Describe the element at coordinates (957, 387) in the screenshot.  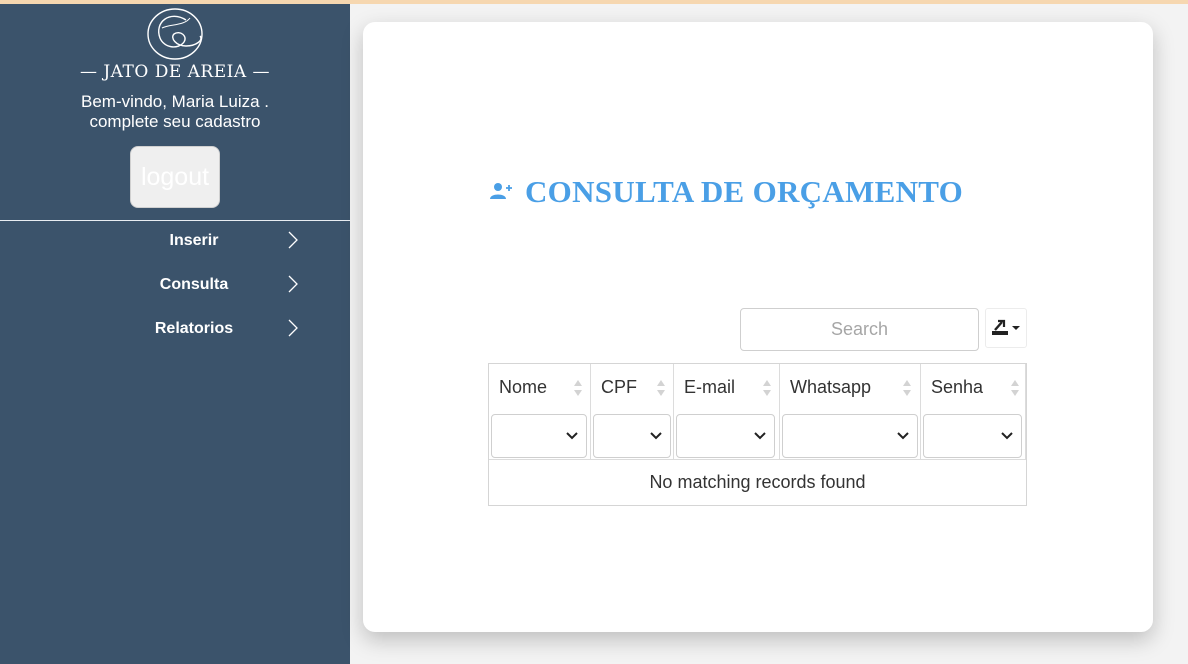
I see `column-header: Senha` at that location.